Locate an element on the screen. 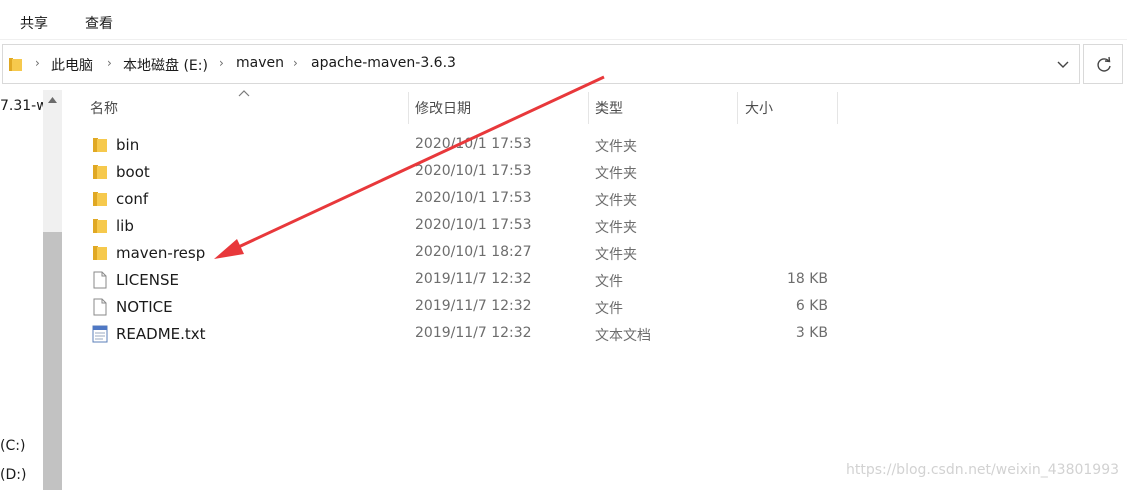  breadcrumb-apache-maven: apache-maven-3.6.3 is located at coordinates (383, 63).